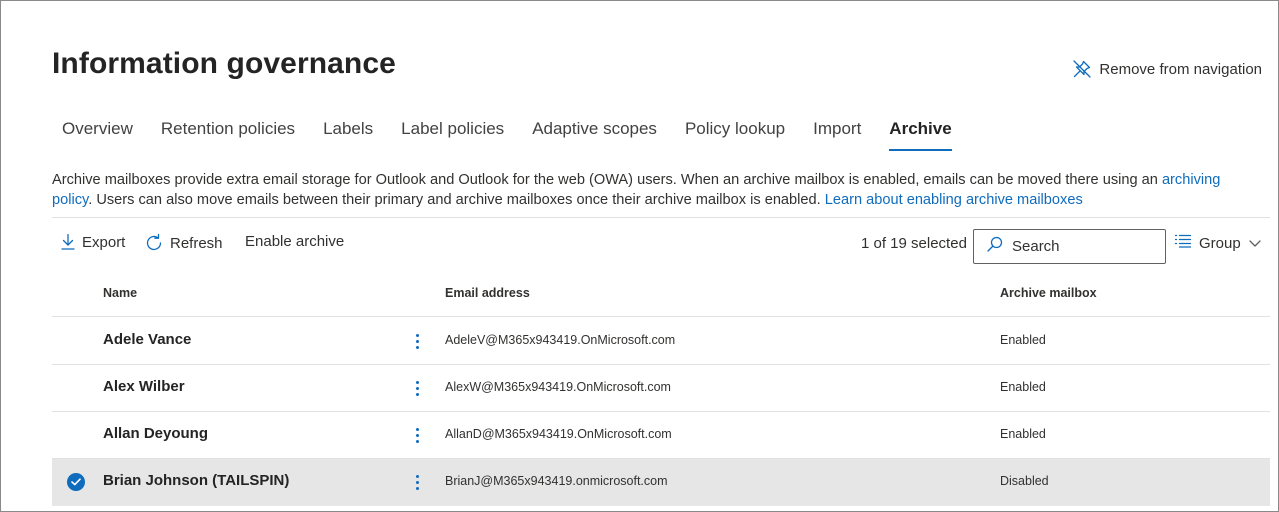 This screenshot has width=1279, height=512. Describe the element at coordinates (1255, 243) in the screenshot. I see `chevron-down-icon` at that location.